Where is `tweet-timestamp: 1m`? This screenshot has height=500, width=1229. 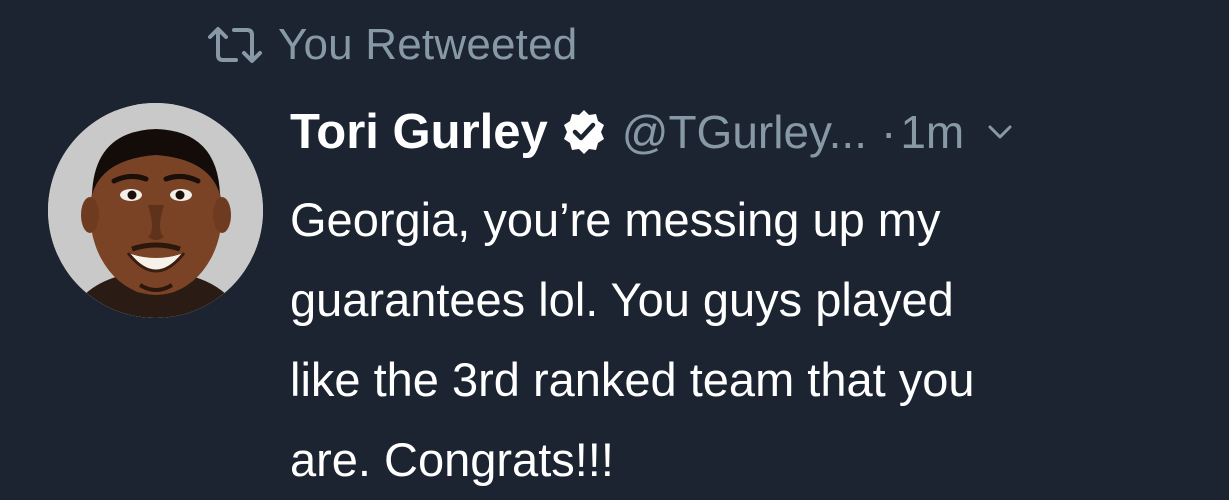
tweet-timestamp: 1m is located at coordinates (932, 132).